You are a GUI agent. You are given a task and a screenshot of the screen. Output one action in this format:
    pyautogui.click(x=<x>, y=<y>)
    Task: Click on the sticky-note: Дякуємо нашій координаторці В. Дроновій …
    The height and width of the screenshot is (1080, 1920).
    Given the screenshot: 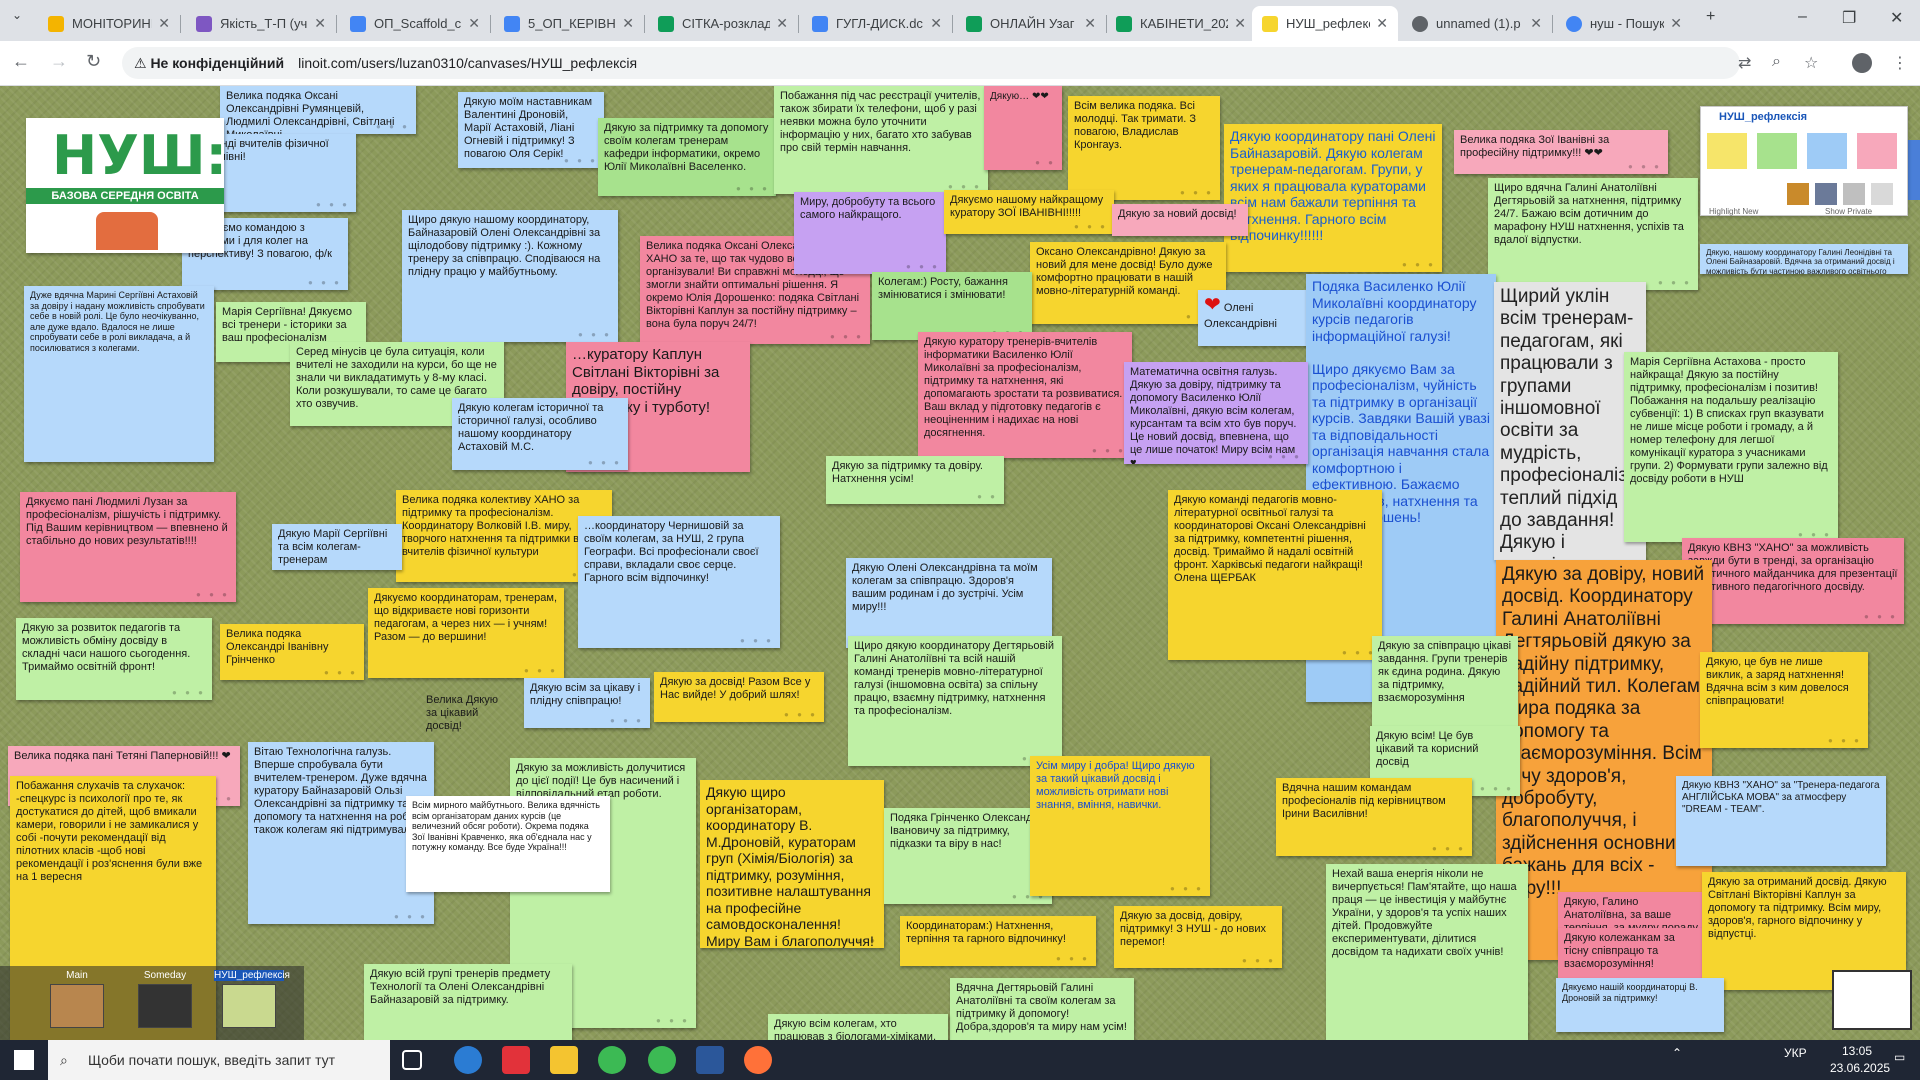 What is the action you would take?
    pyautogui.click(x=1640, y=1005)
    